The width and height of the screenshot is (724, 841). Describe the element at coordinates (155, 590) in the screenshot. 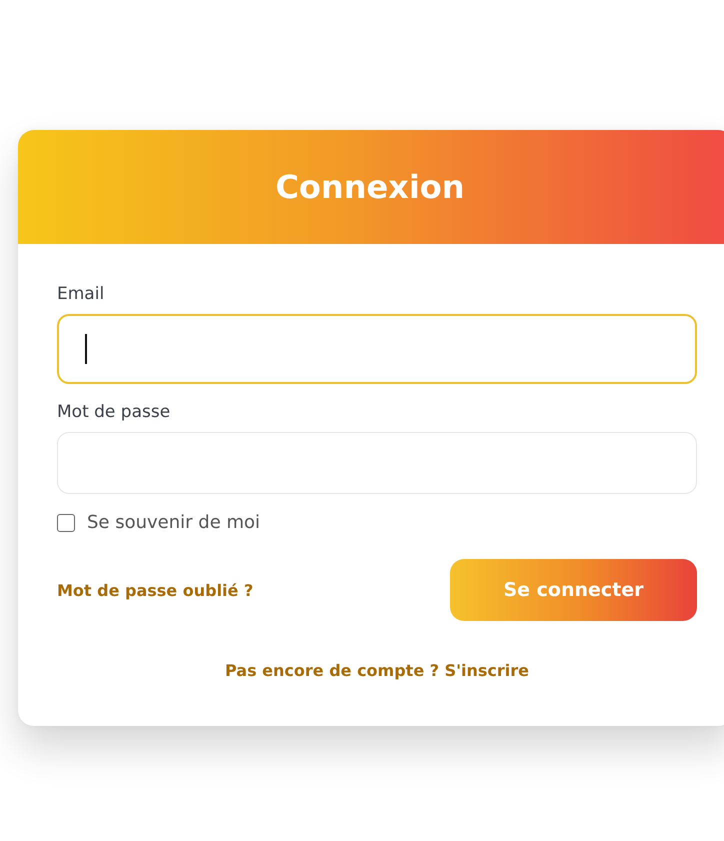

I see `forgot-password-link: Mot de passe oublié ?` at that location.